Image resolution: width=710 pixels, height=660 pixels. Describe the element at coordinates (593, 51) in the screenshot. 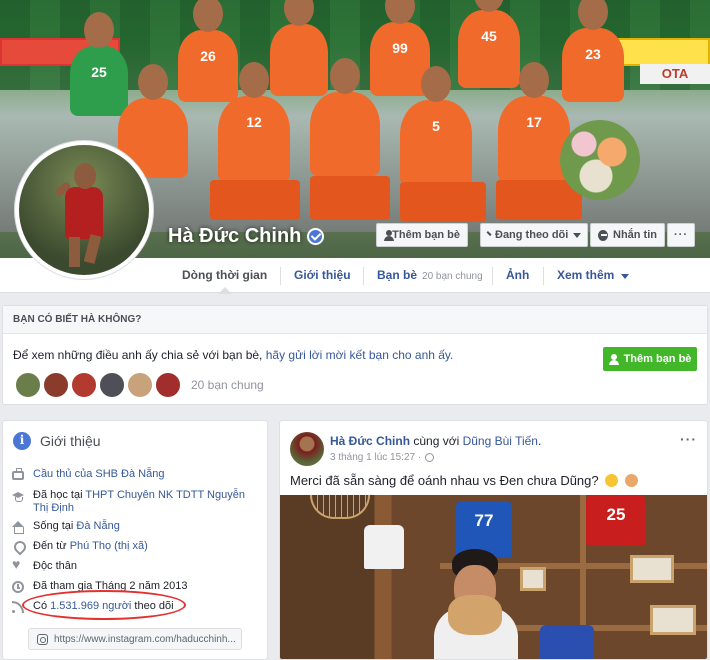

I see `team-player: 23` at that location.